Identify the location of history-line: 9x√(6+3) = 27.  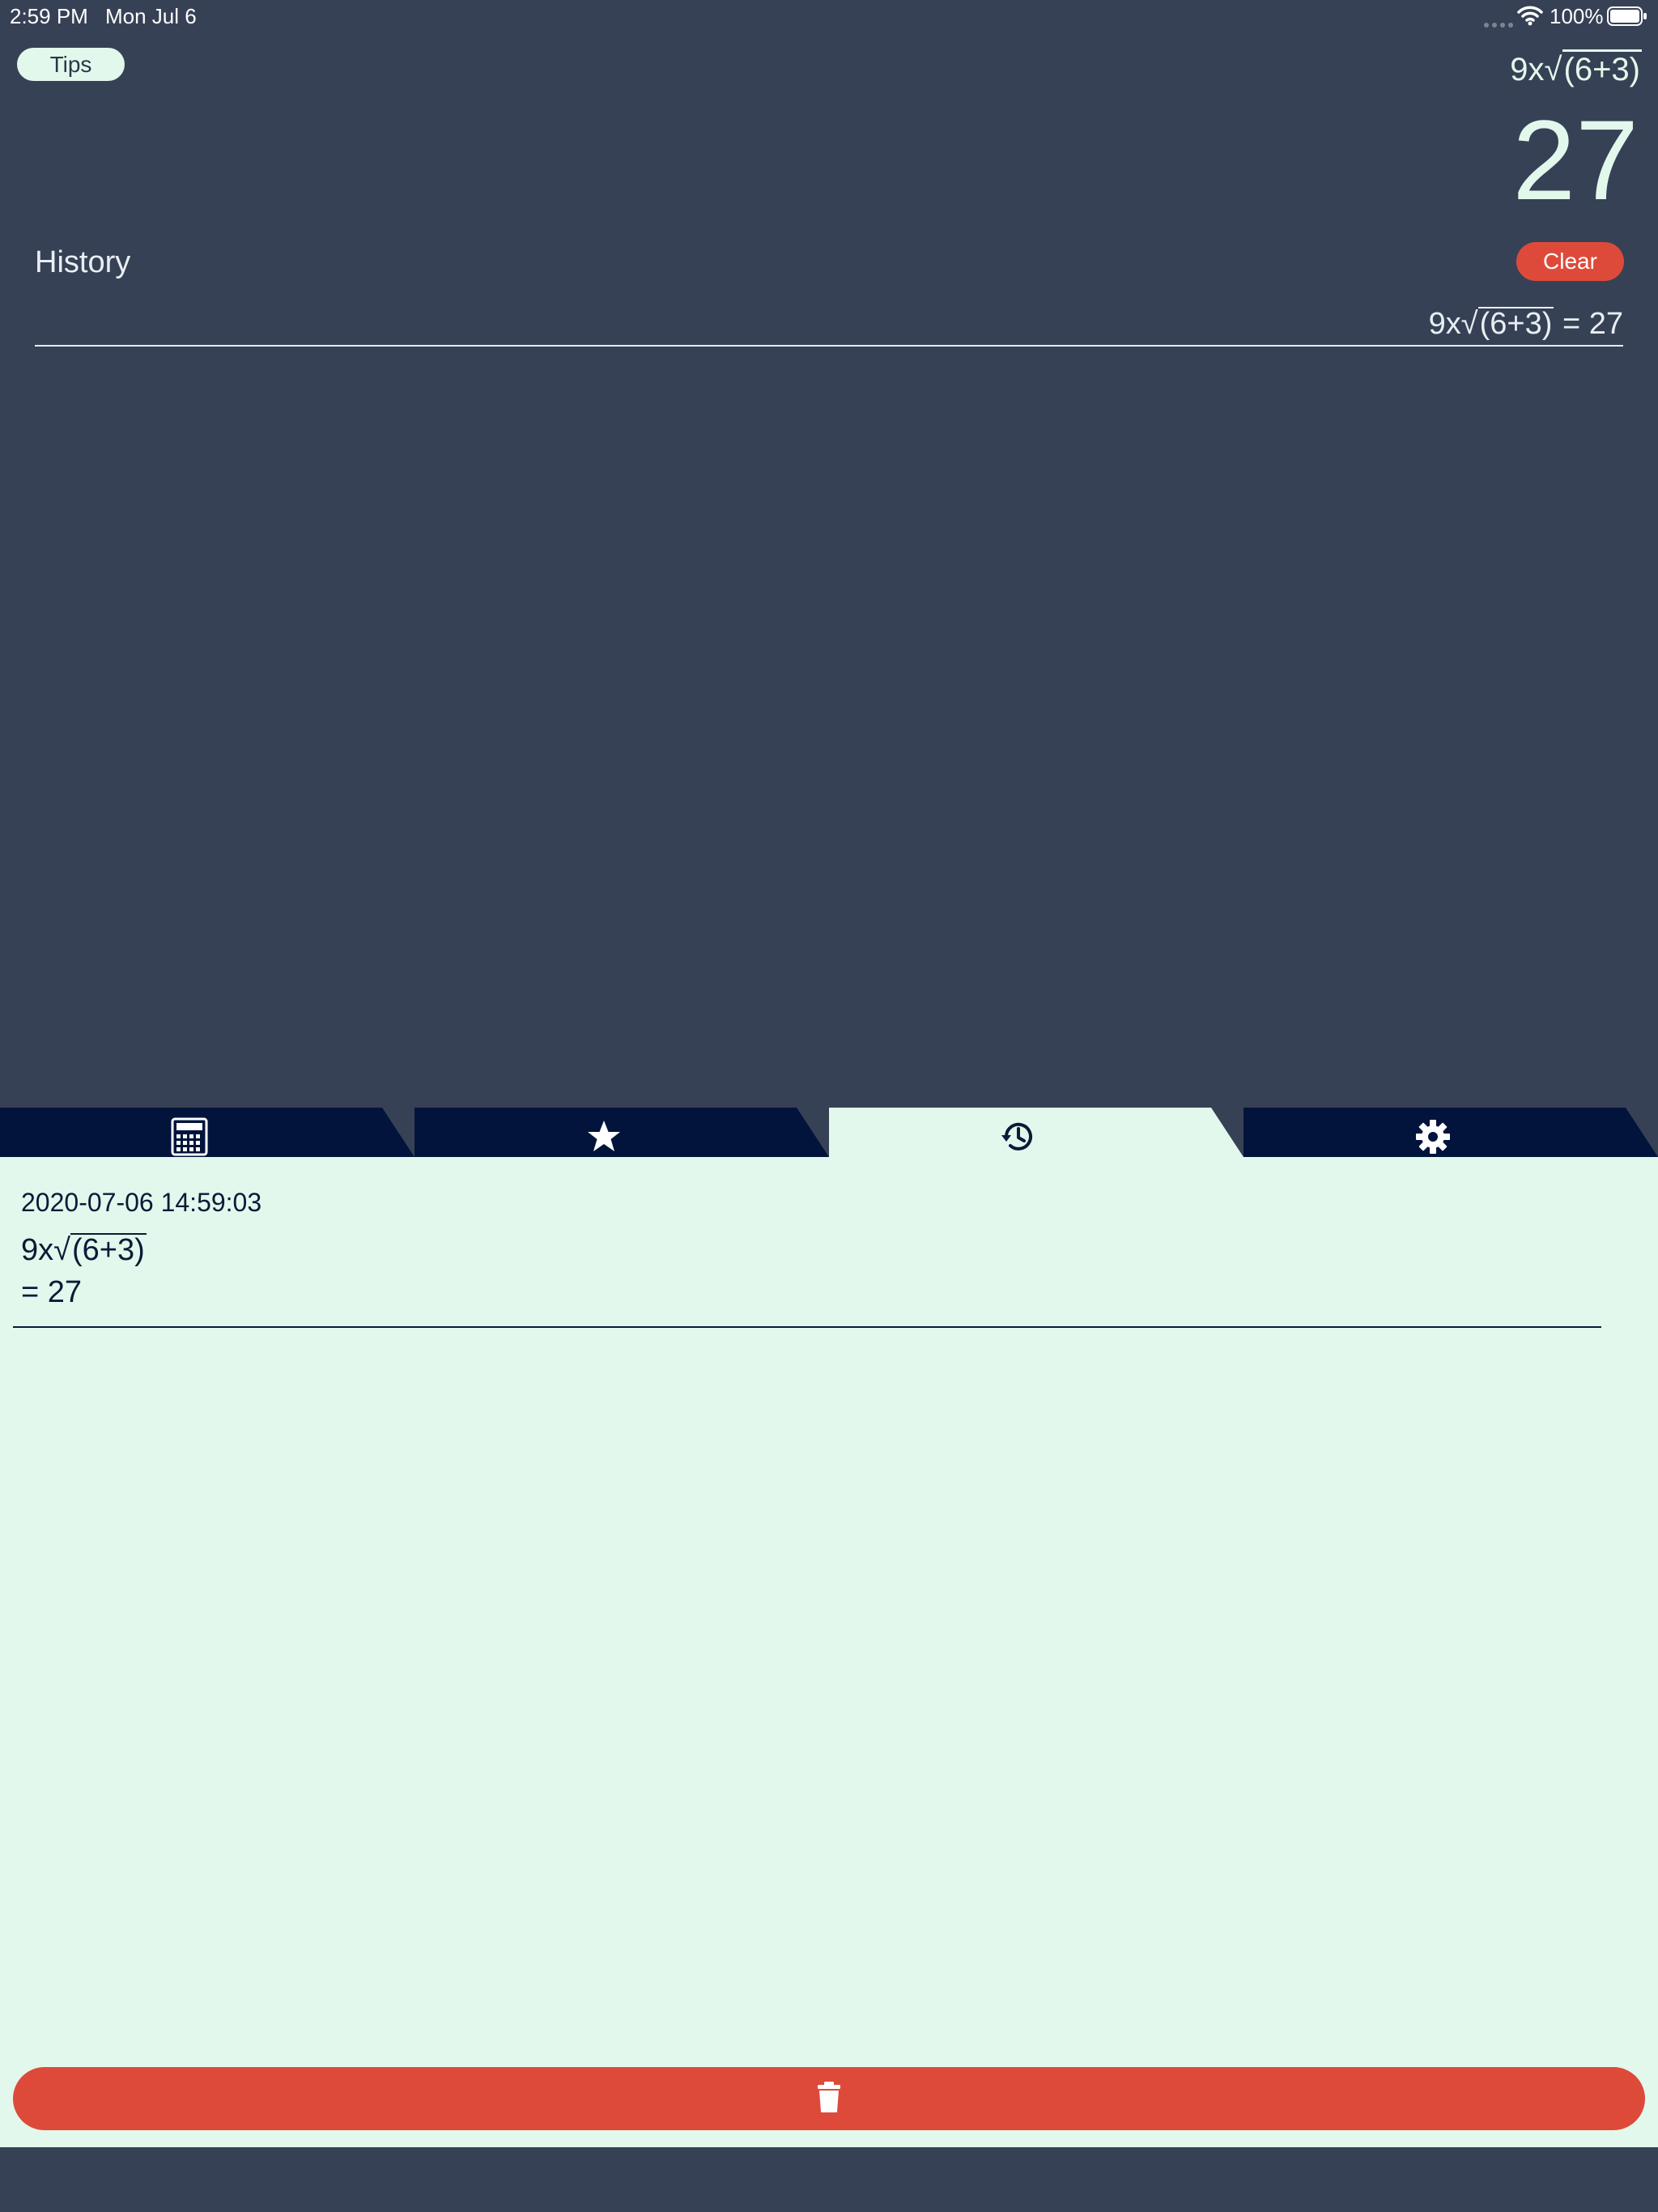
(1526, 324).